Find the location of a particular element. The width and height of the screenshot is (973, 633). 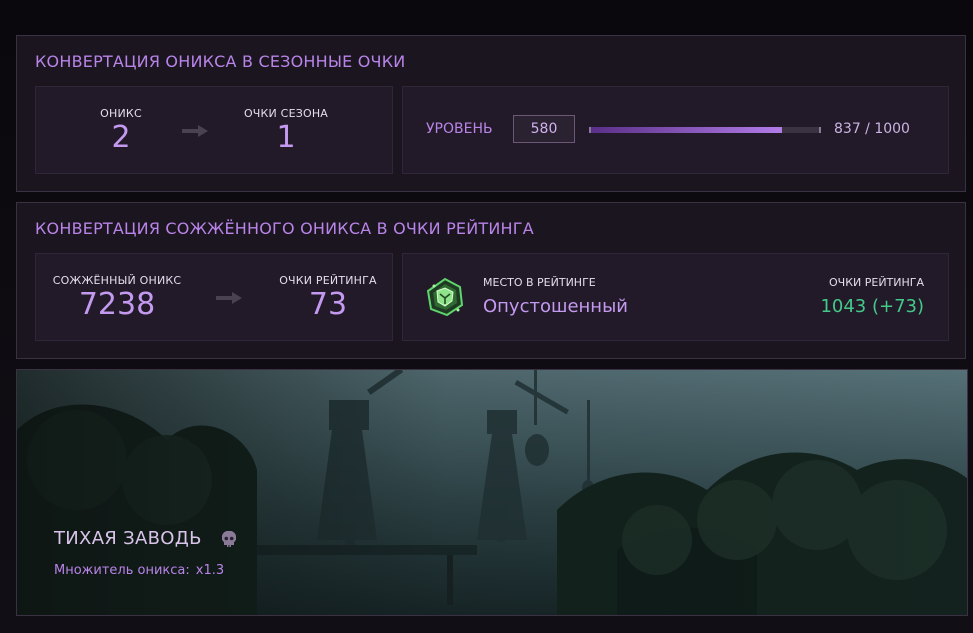

onyx-cell: ОНИКС 2 is located at coordinates (121, 130).